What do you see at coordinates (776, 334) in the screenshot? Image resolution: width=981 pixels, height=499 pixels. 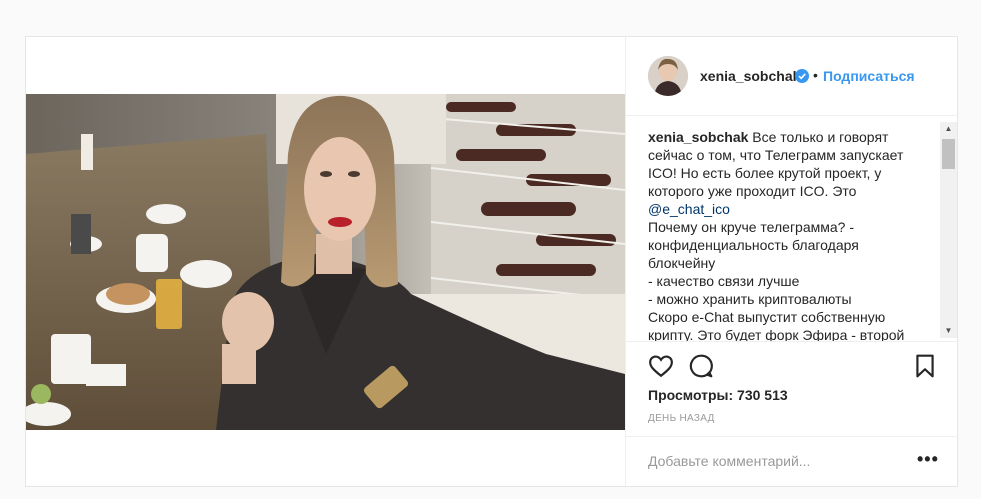 I see `caption-line: крипту. Это будет форк Эфира - второй` at bounding box center [776, 334].